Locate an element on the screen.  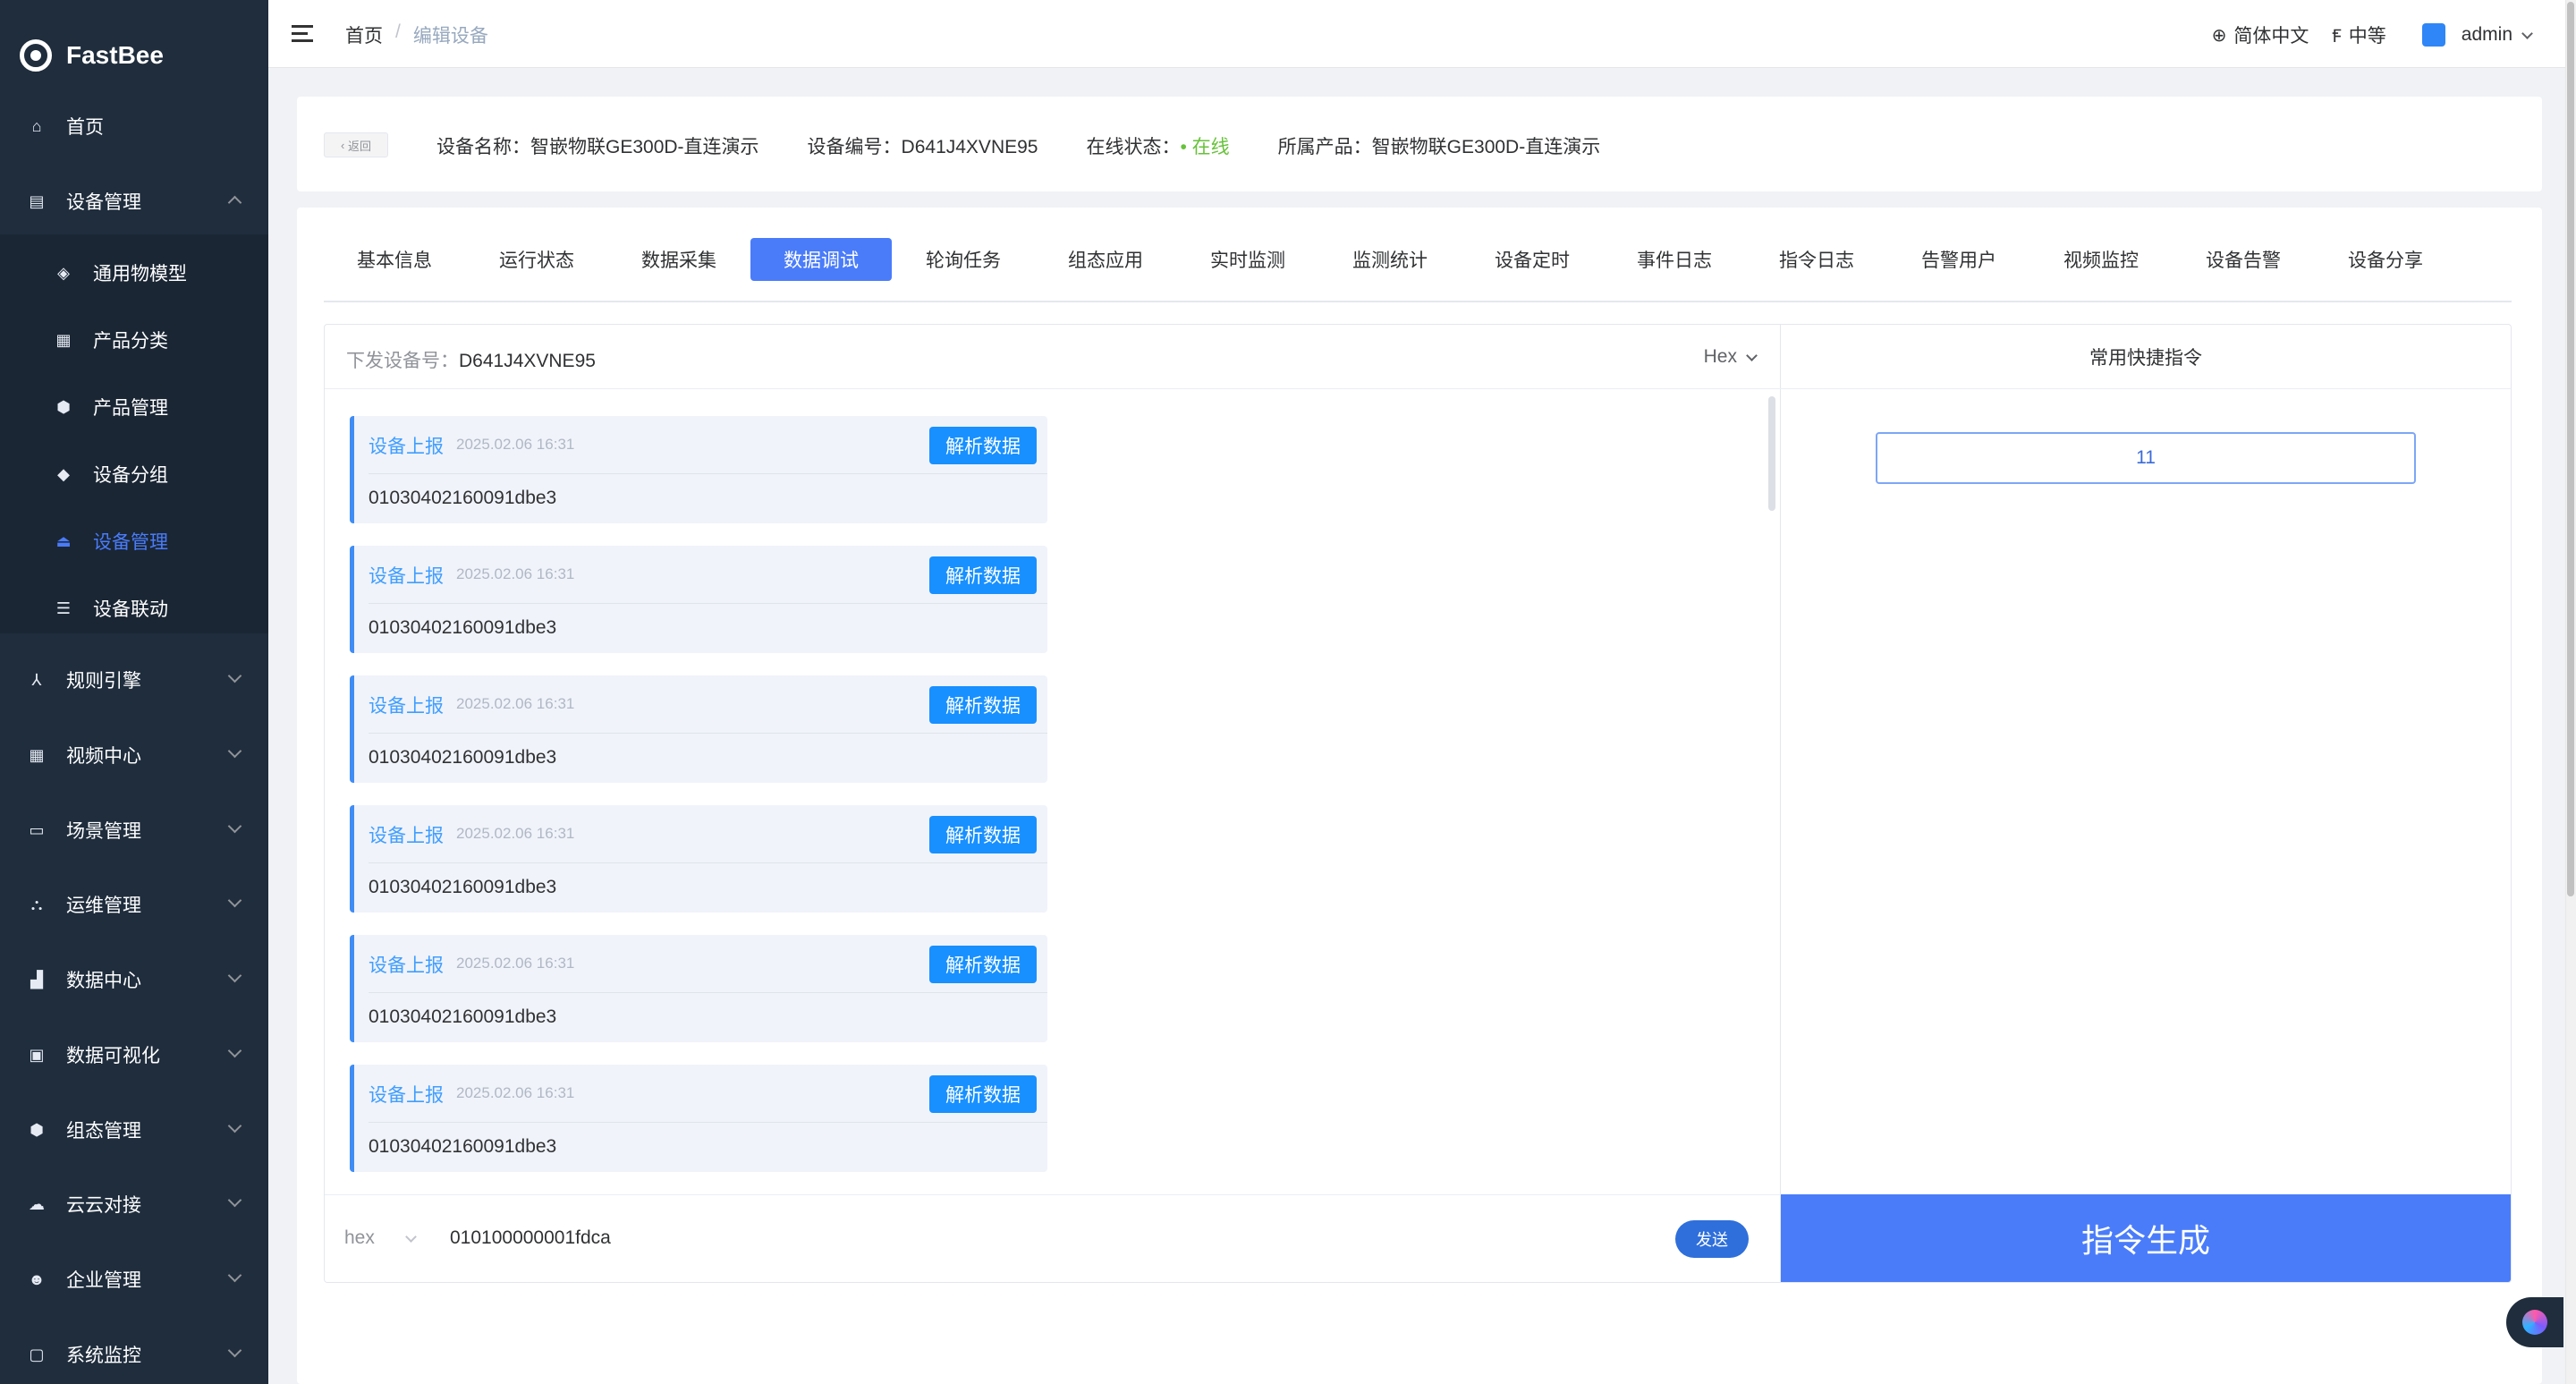
tab-video-monitor: 视频监控 is located at coordinates (2101, 259).